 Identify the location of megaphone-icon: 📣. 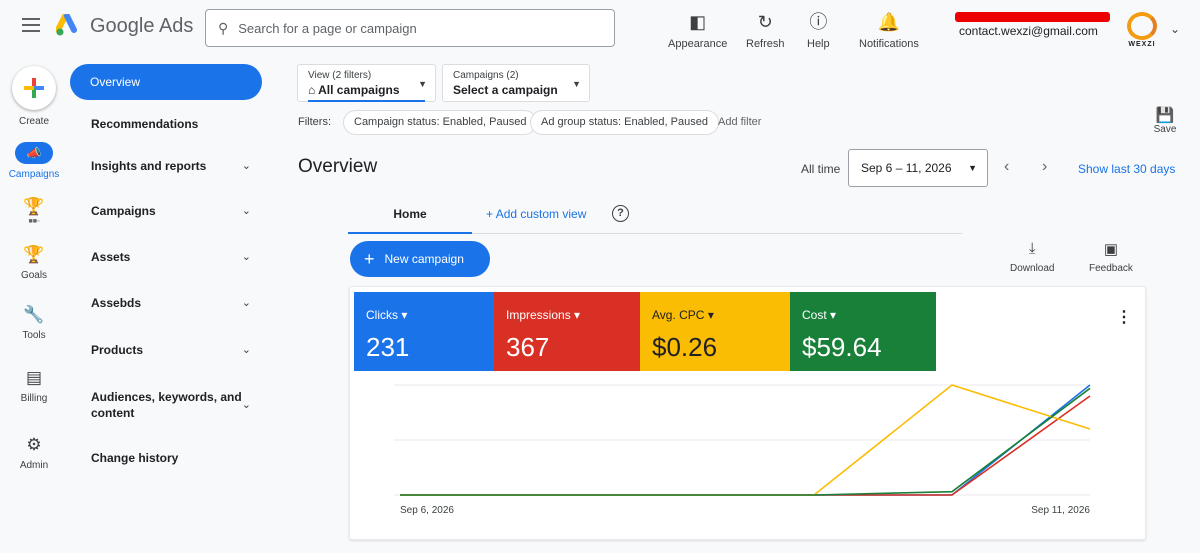
(34, 153).